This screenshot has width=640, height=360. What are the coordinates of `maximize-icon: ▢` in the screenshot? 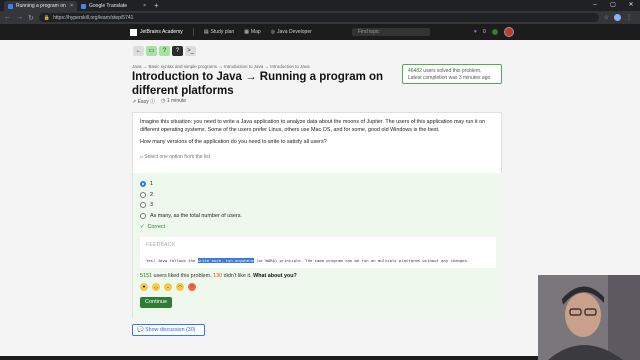 It's located at (613, 5).